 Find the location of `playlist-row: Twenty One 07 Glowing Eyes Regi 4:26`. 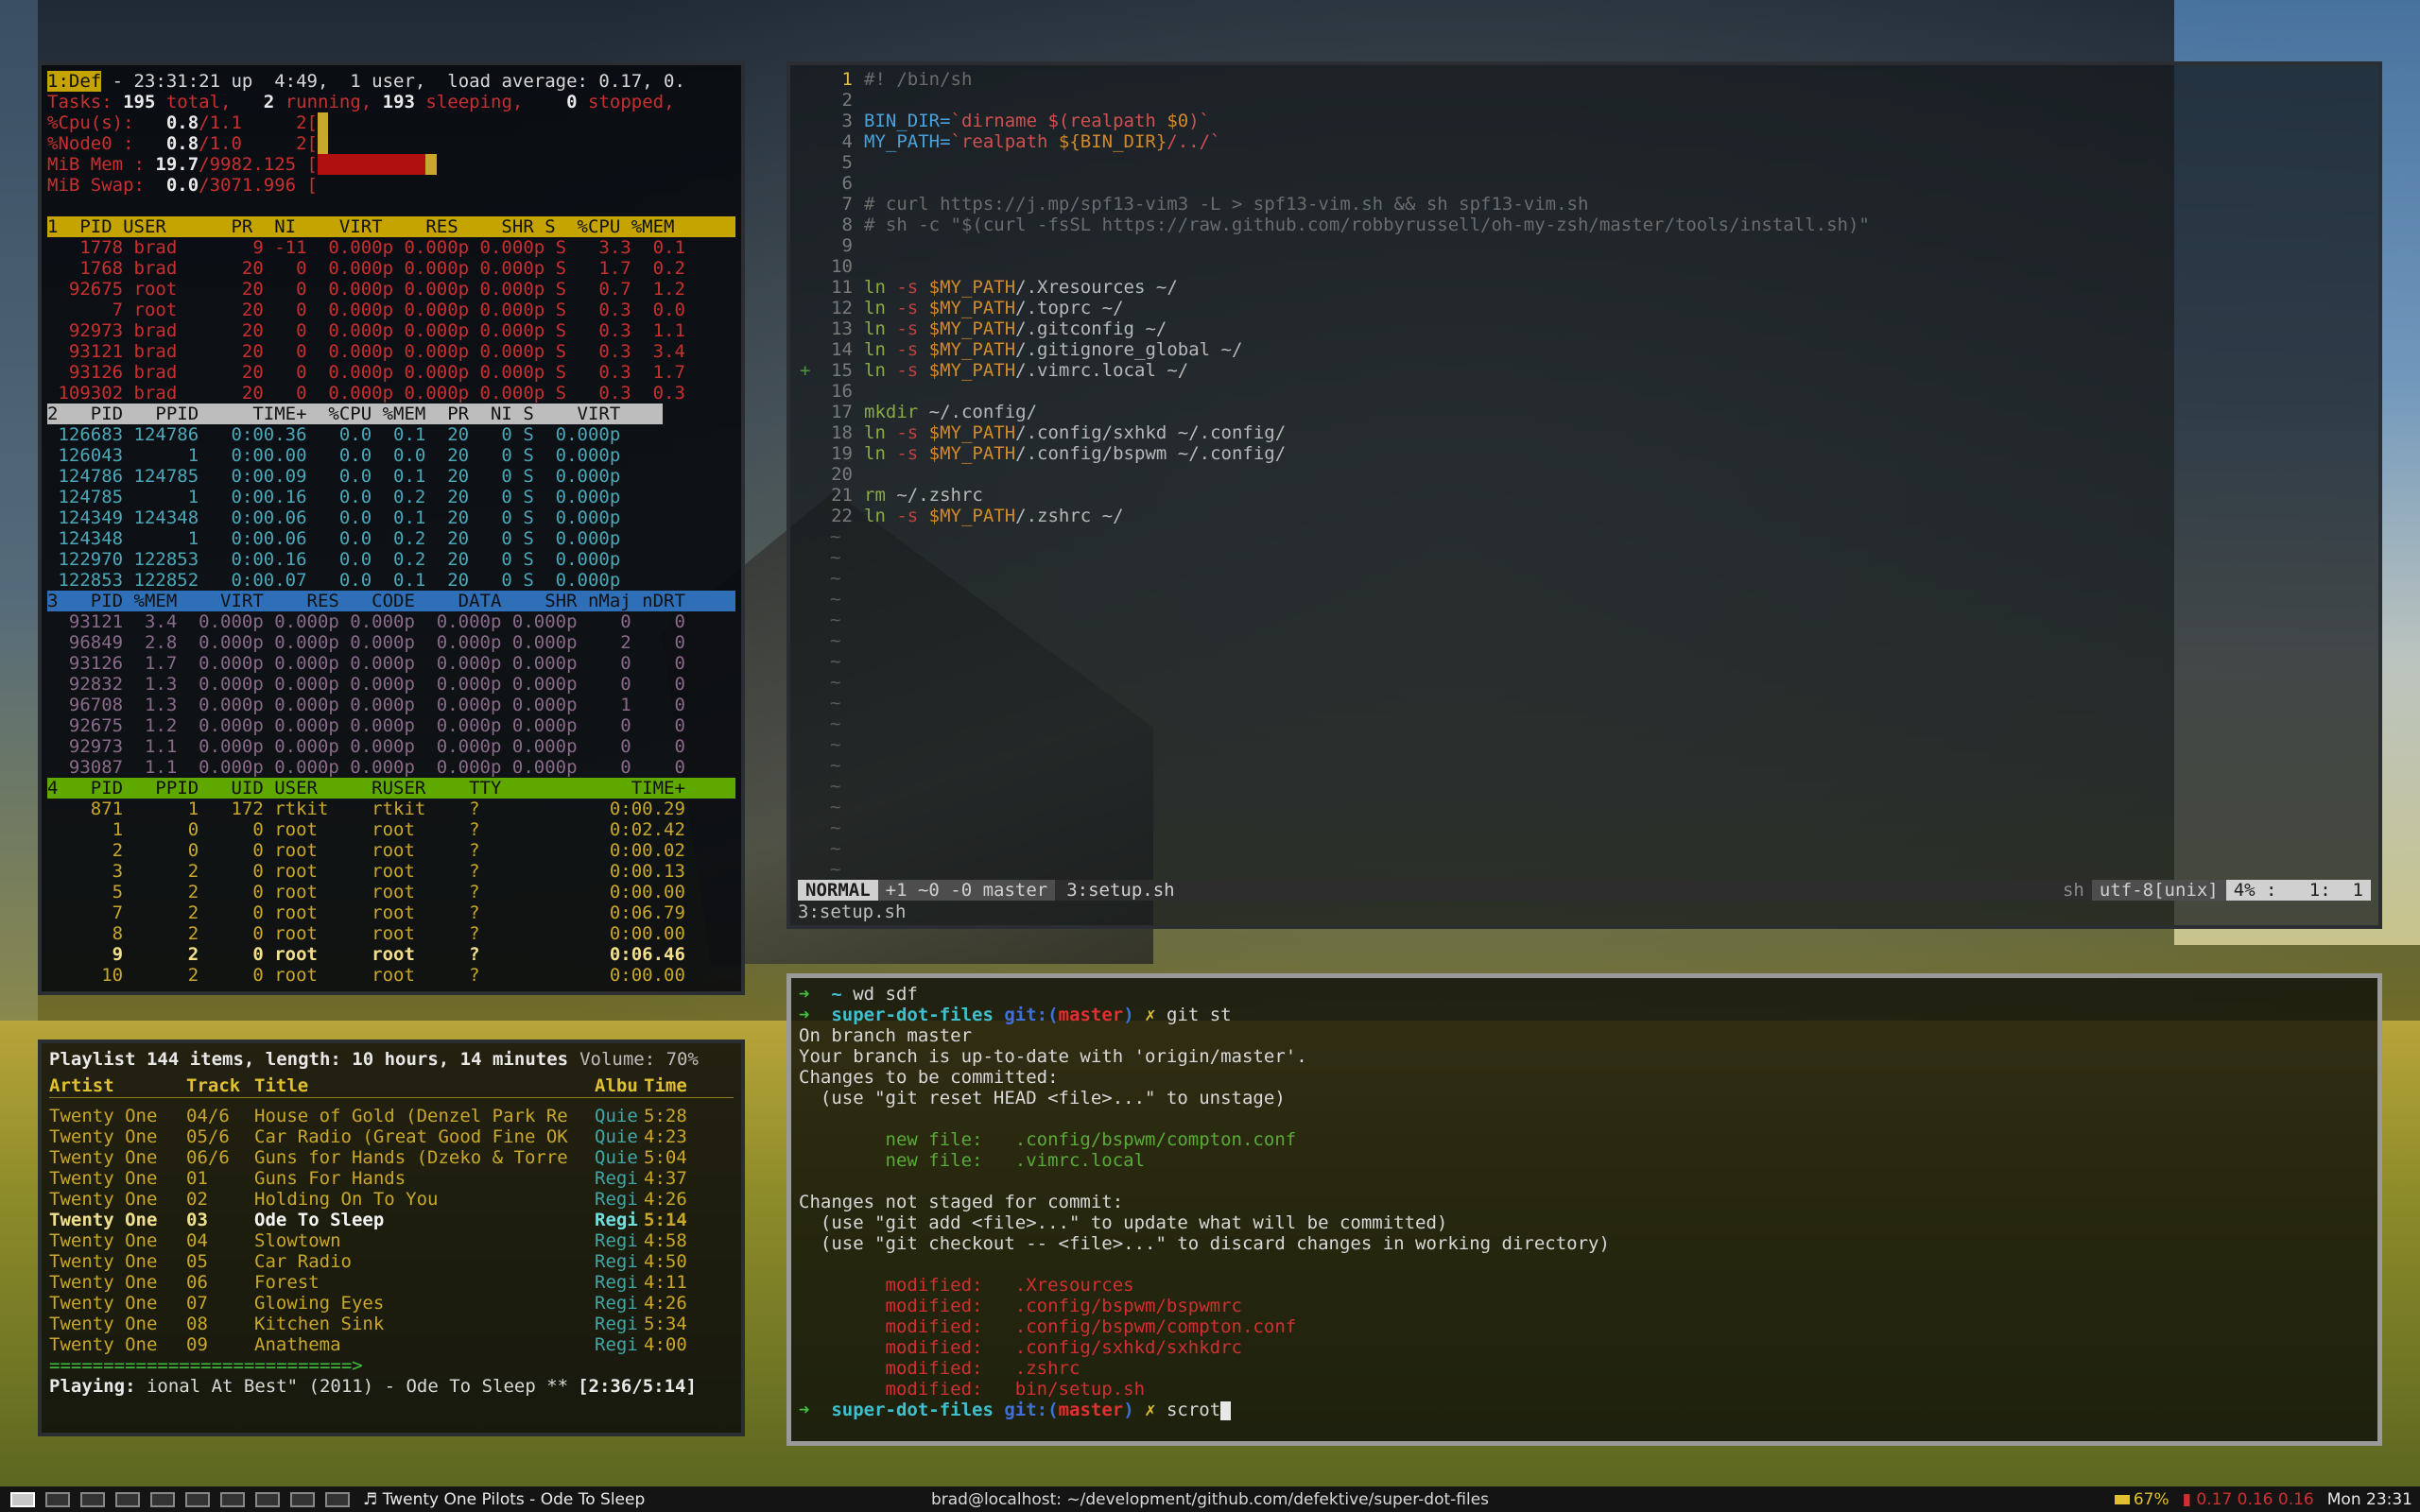

playlist-row: Twenty One 07 Glowing Eyes Regi 4:26 is located at coordinates (391, 1303).